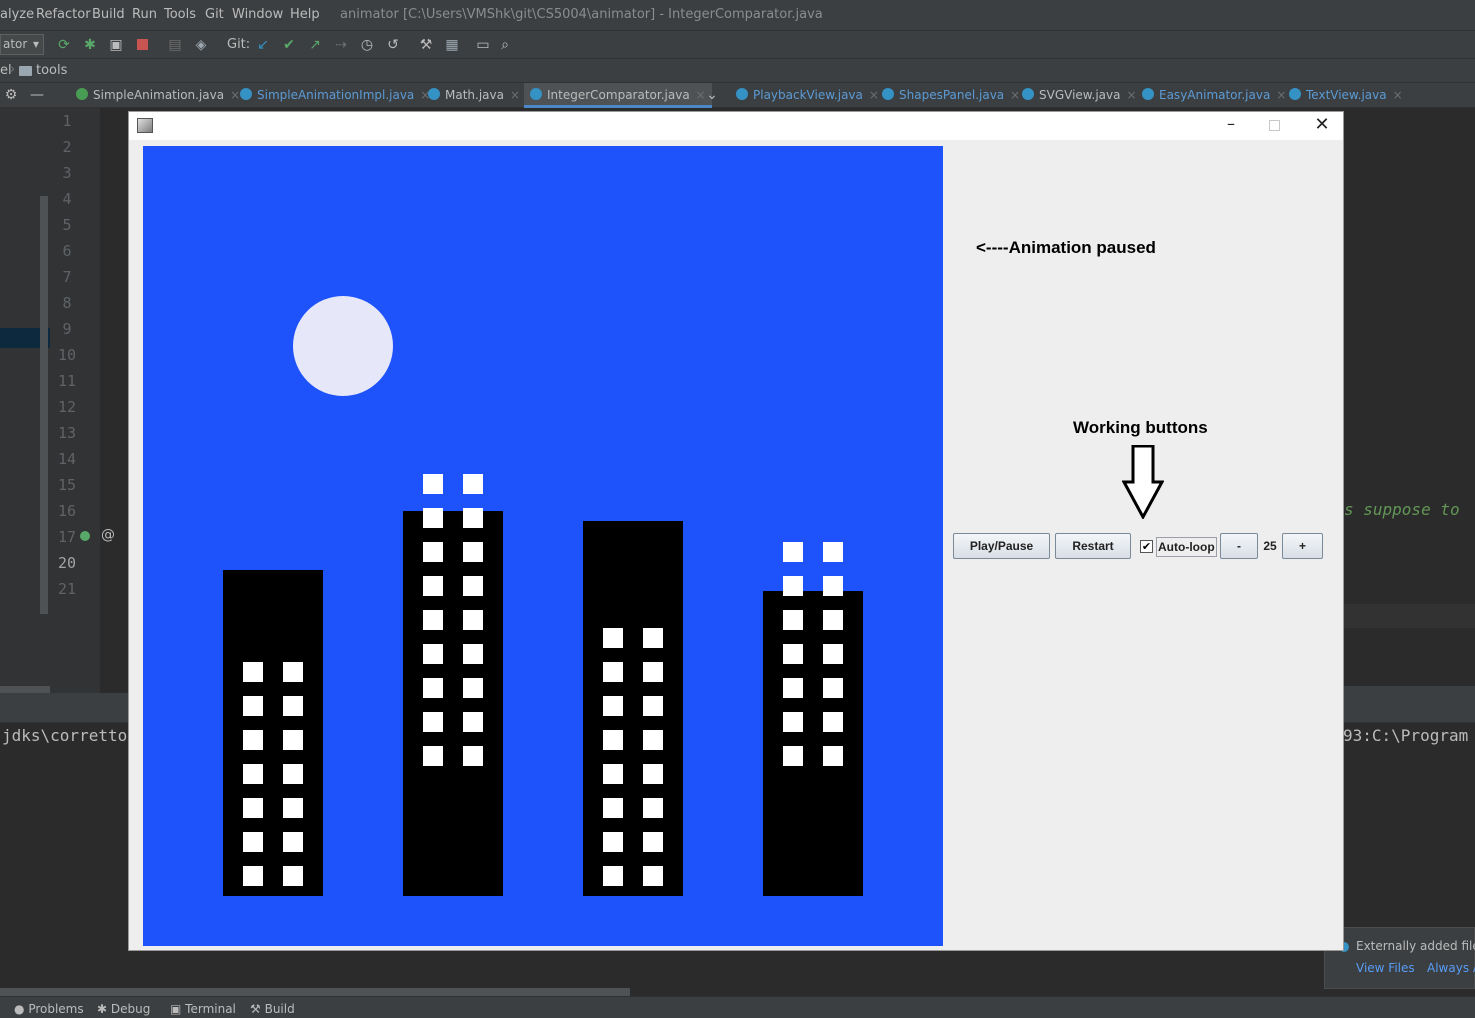 The height and width of the screenshot is (1018, 1475). Describe the element at coordinates (813, 743) in the screenshot. I see `building-shape` at that location.